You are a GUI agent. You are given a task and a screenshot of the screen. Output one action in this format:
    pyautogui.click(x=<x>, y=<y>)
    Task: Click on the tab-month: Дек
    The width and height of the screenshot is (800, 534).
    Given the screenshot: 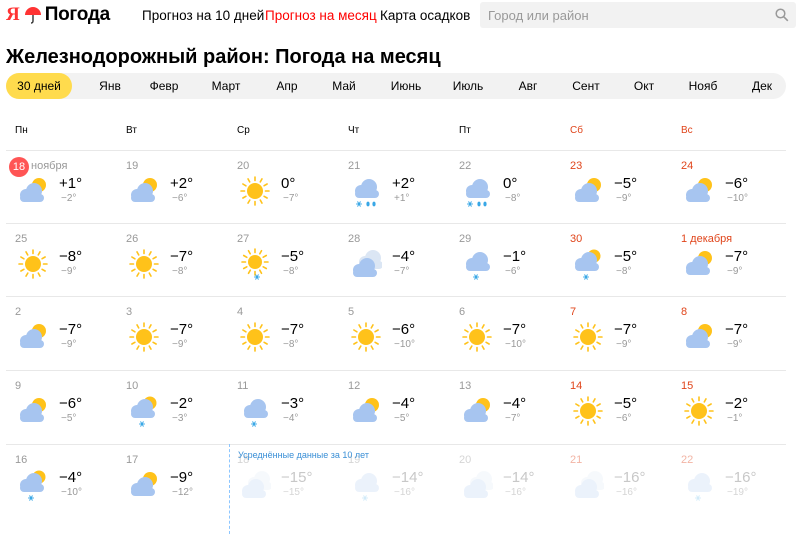 What is the action you would take?
    pyautogui.click(x=762, y=86)
    